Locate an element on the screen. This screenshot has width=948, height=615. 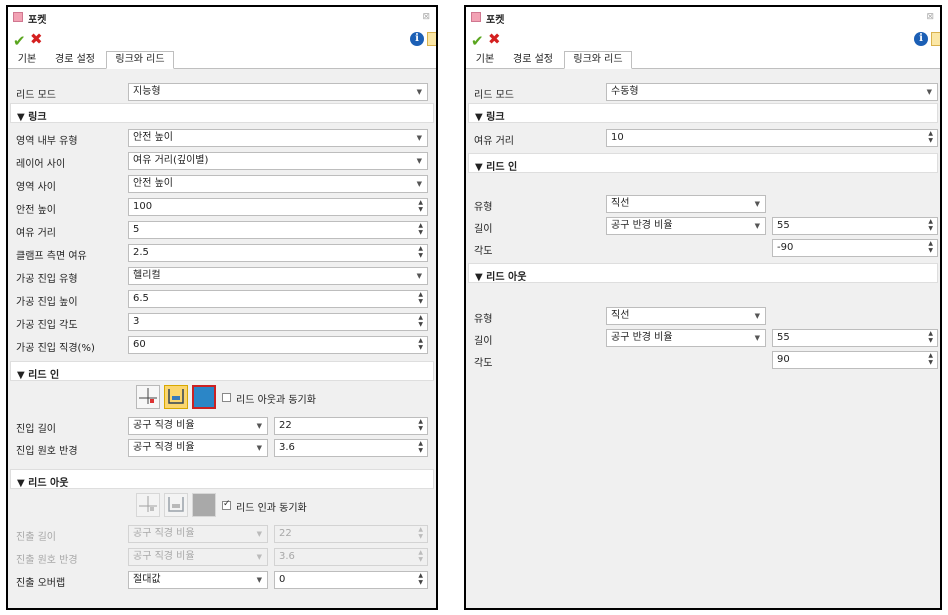
lead-out-type-select: 절대값 ▼ is located at coordinates (198, 580).